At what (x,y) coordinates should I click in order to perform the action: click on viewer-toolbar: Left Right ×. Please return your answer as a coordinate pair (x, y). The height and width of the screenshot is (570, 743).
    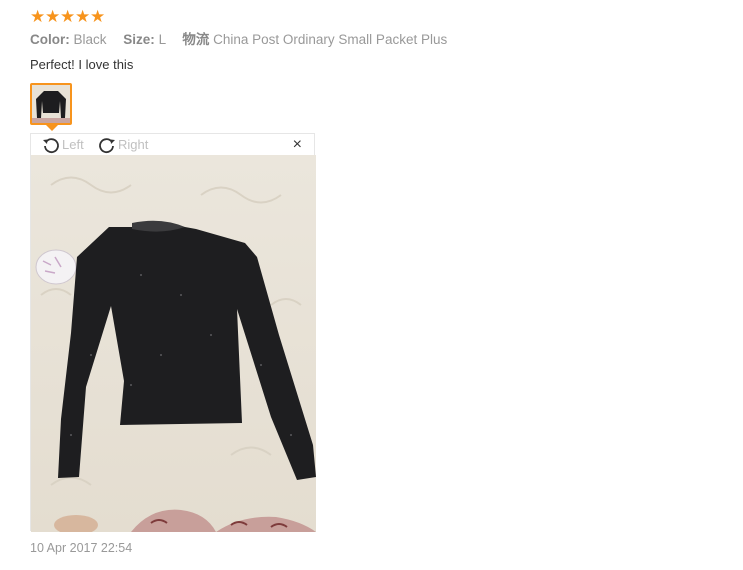
    Looking at the image, I should click on (172, 144).